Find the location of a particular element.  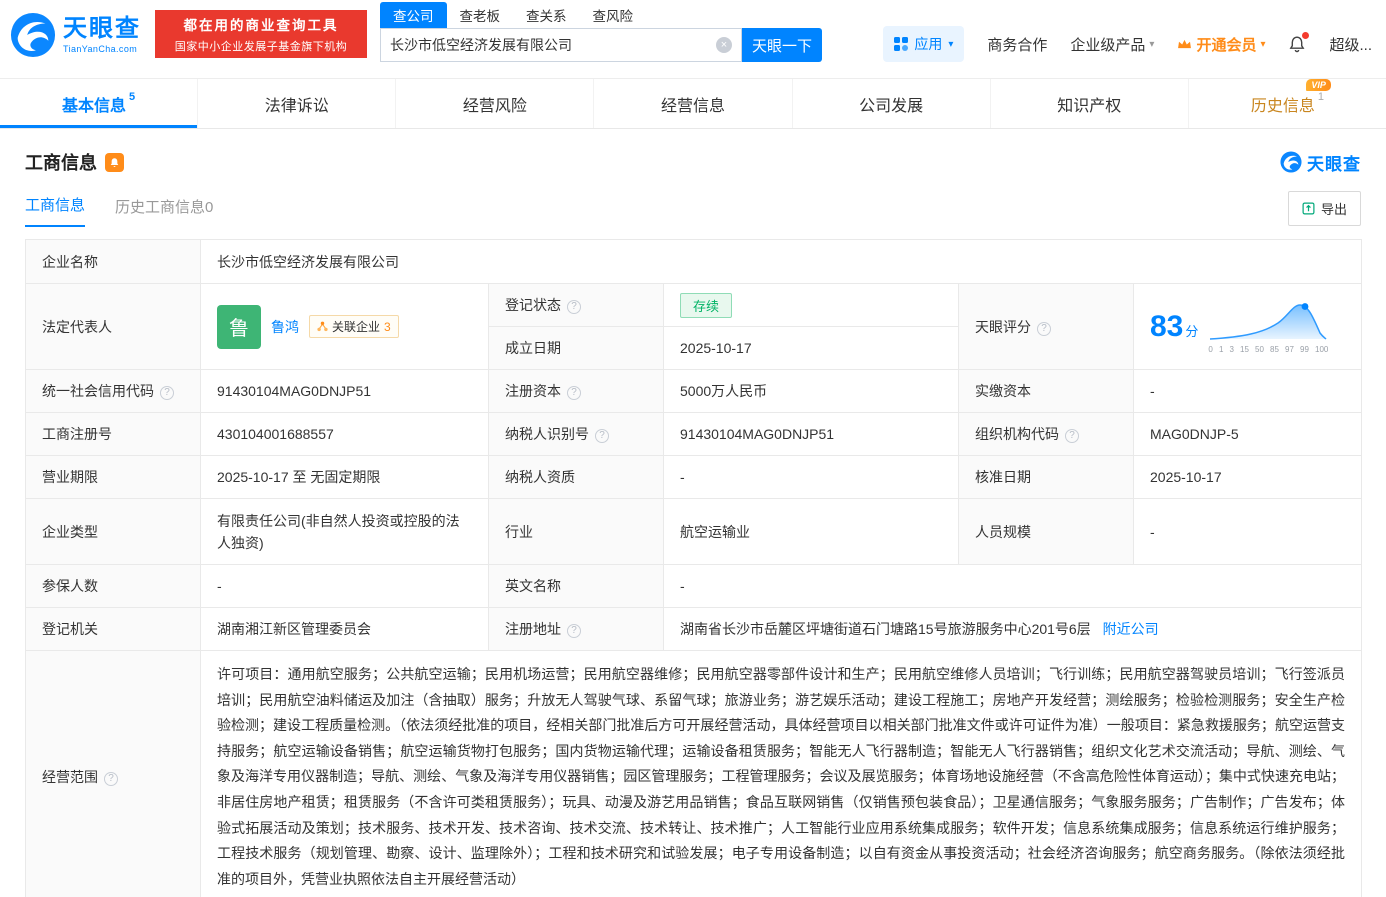

legal-rep-avatar: 鲁 is located at coordinates (239, 326).